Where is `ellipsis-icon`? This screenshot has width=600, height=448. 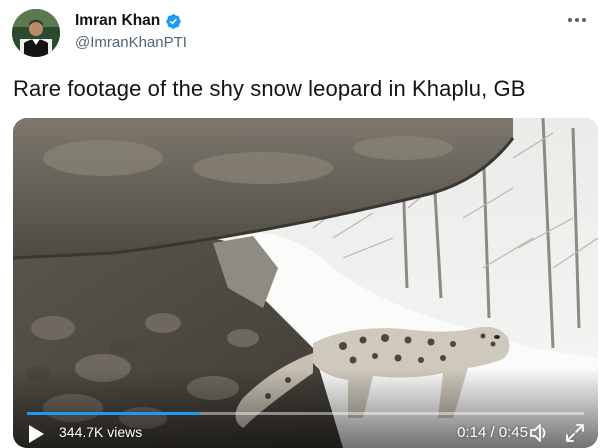 ellipsis-icon is located at coordinates (577, 20).